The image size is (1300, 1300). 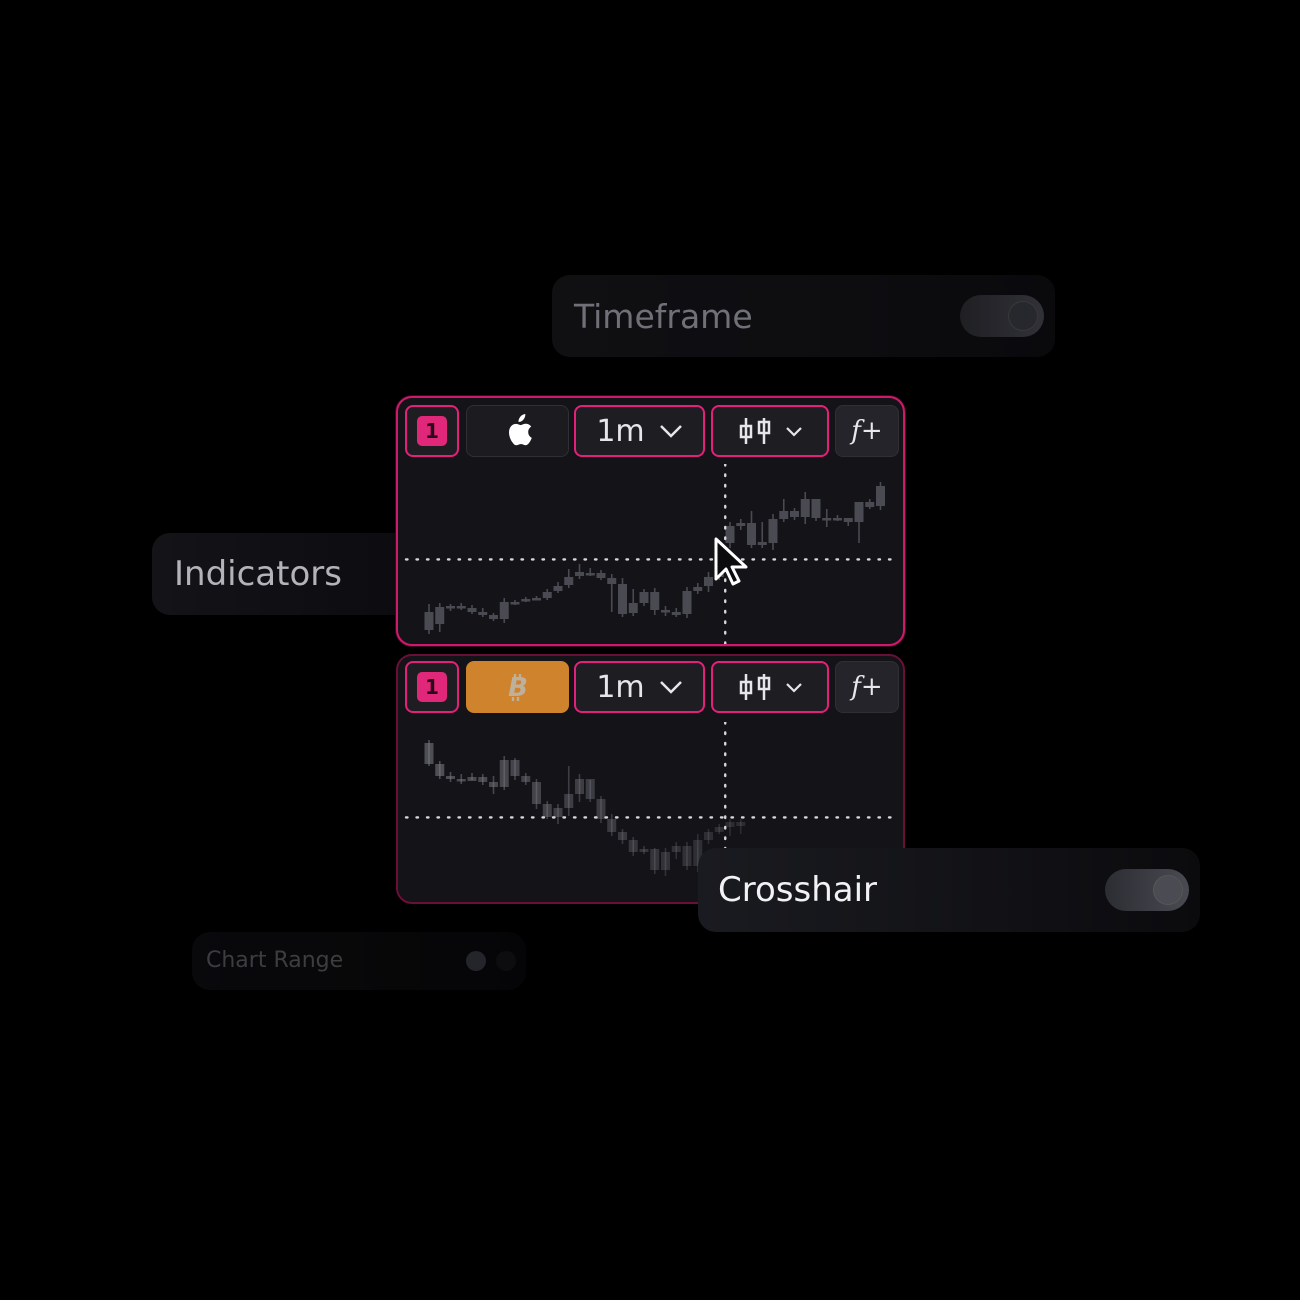 I want to click on cursor-icon, so click(x=731, y=561).